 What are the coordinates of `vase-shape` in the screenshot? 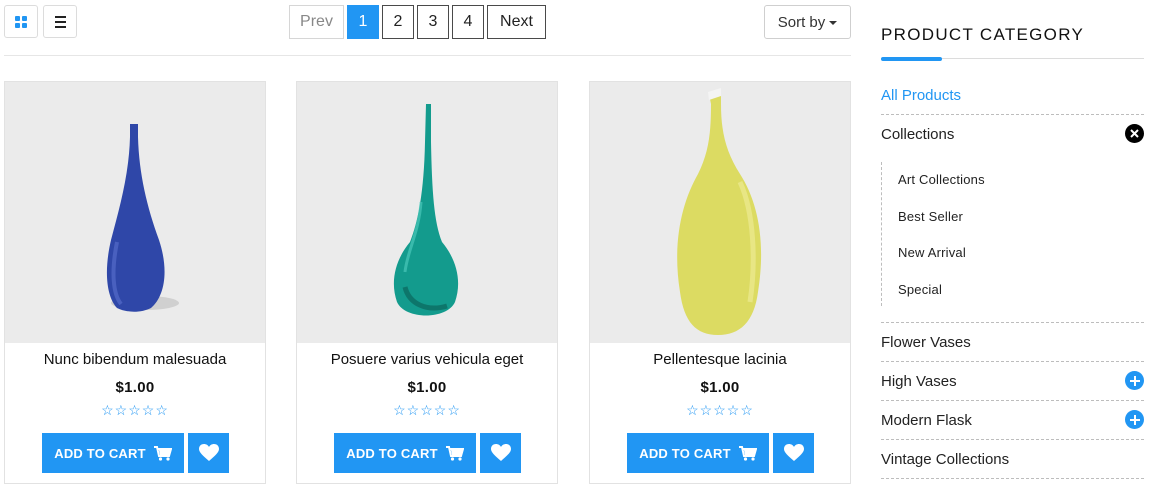 It's located at (426, 210).